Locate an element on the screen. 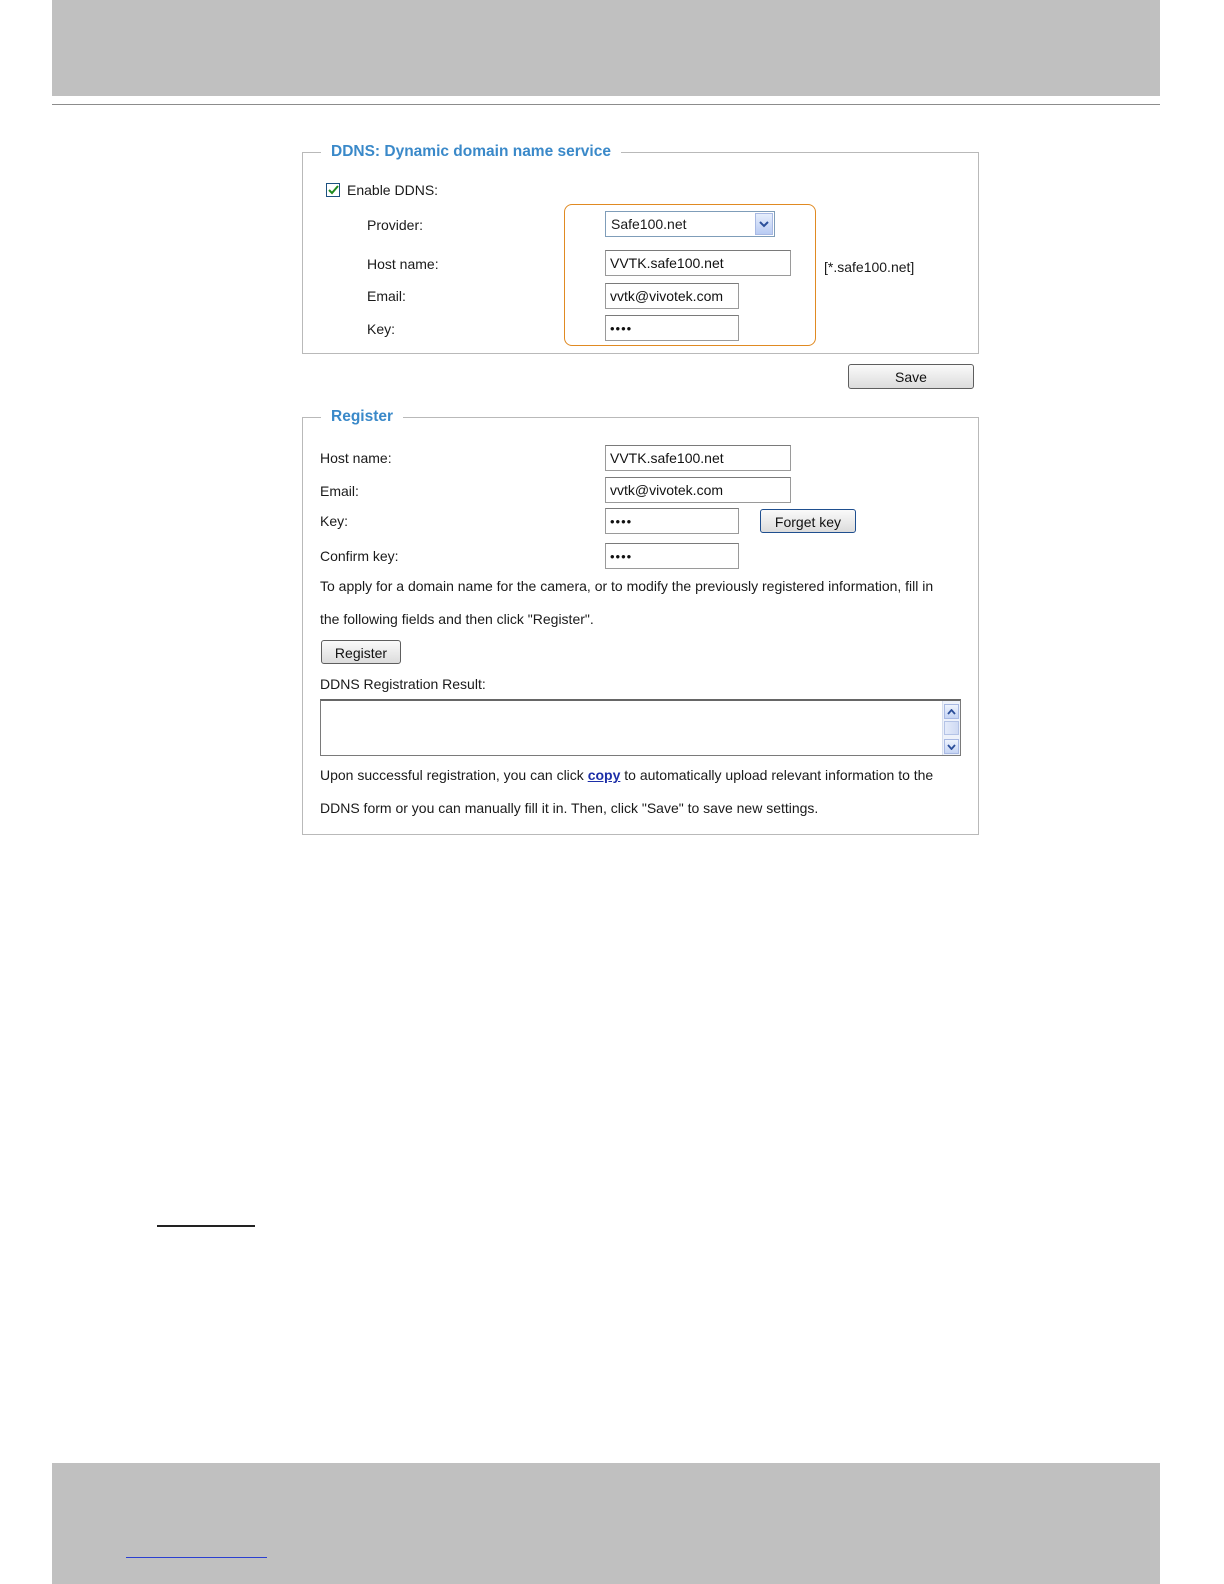  section-rule is located at coordinates (206, 1226).